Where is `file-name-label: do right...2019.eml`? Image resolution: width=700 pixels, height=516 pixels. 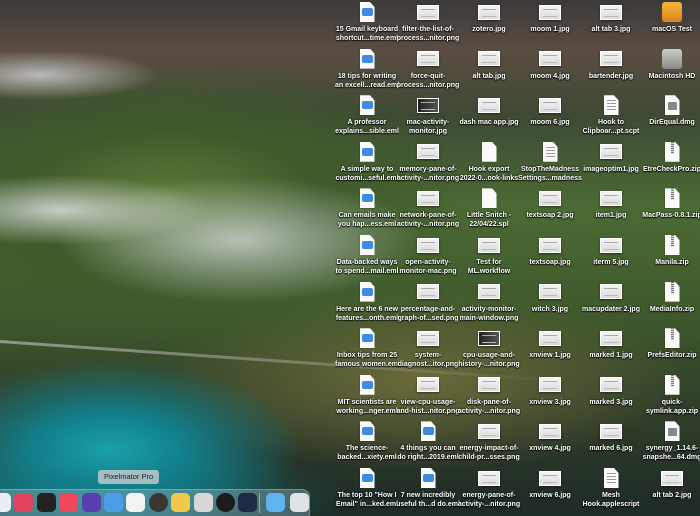 file-name-label: do right...2019.eml is located at coordinates (428, 458).